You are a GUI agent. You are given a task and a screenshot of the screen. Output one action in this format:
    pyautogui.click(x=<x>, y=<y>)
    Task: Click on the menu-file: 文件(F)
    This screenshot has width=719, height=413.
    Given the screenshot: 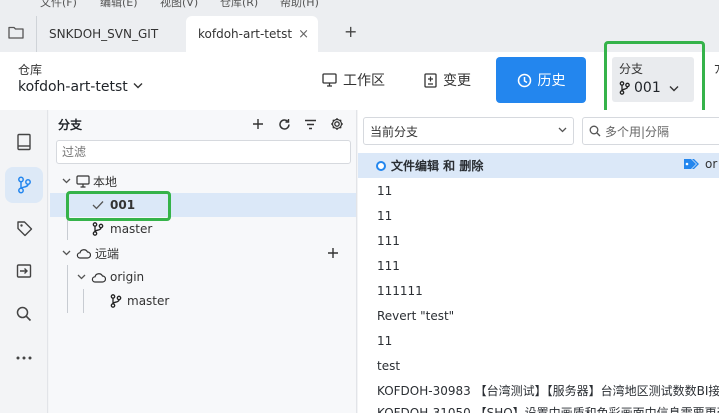 What is the action you would take?
    pyautogui.click(x=58, y=5)
    